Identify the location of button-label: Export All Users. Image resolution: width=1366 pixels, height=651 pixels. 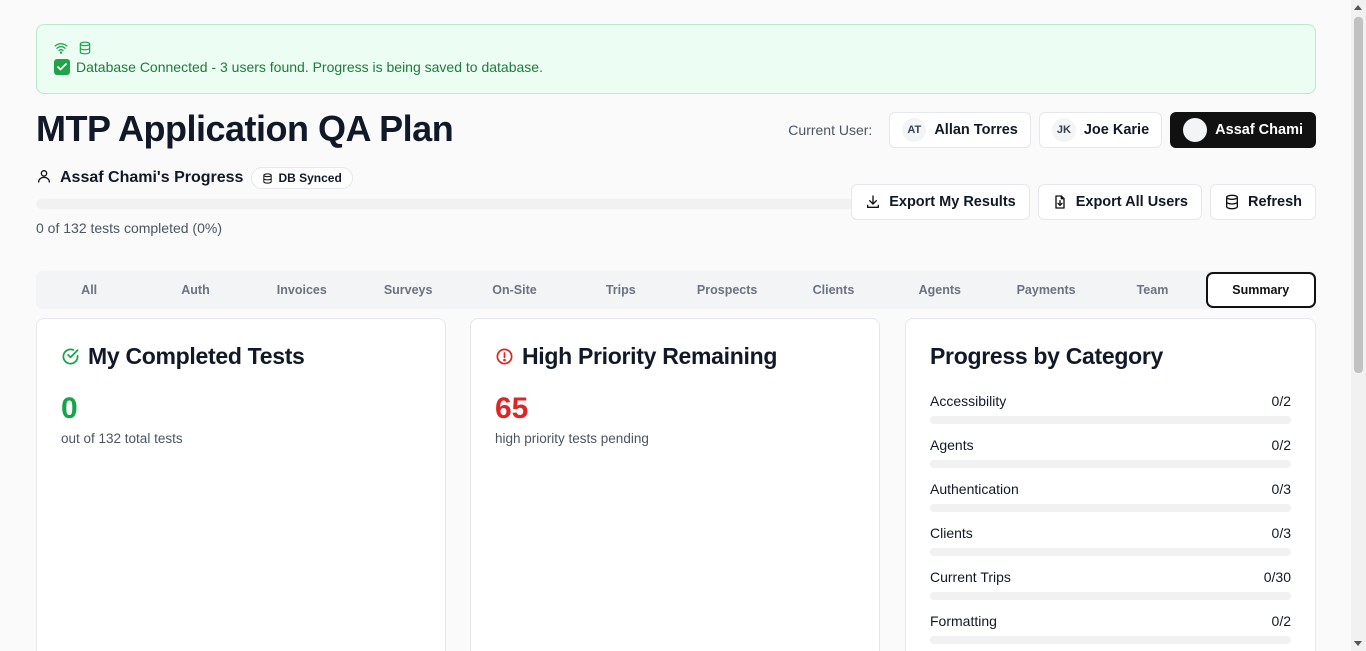
(1131, 202).